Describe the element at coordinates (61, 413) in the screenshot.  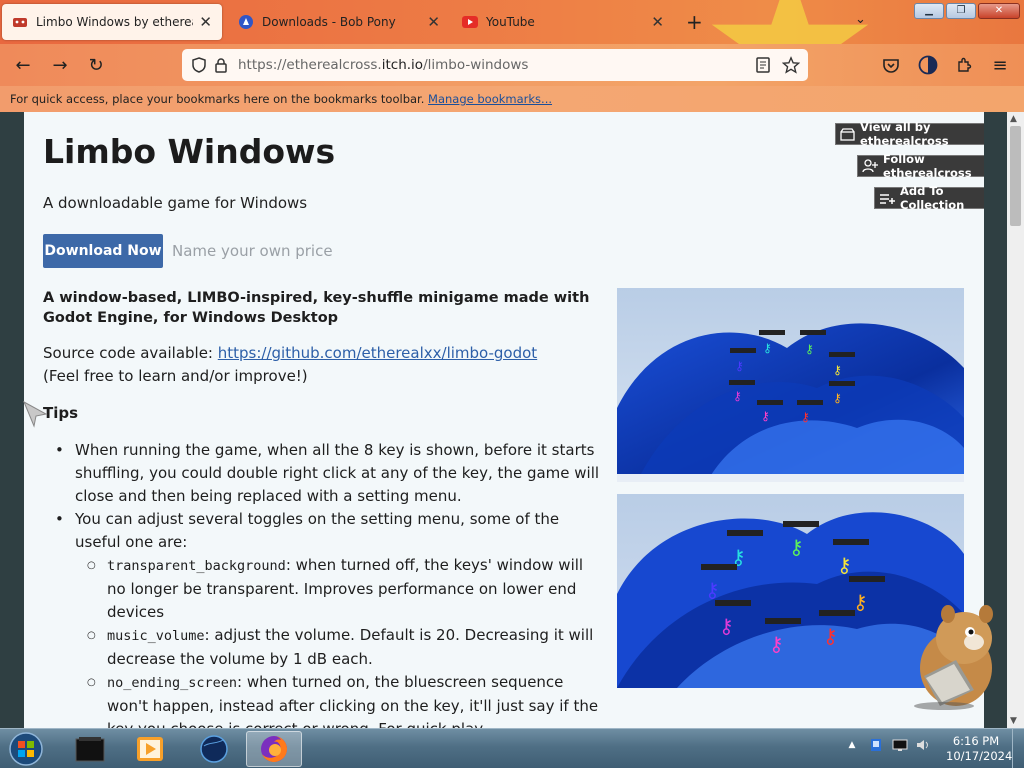
I see `tips-heading: Tips` at that location.